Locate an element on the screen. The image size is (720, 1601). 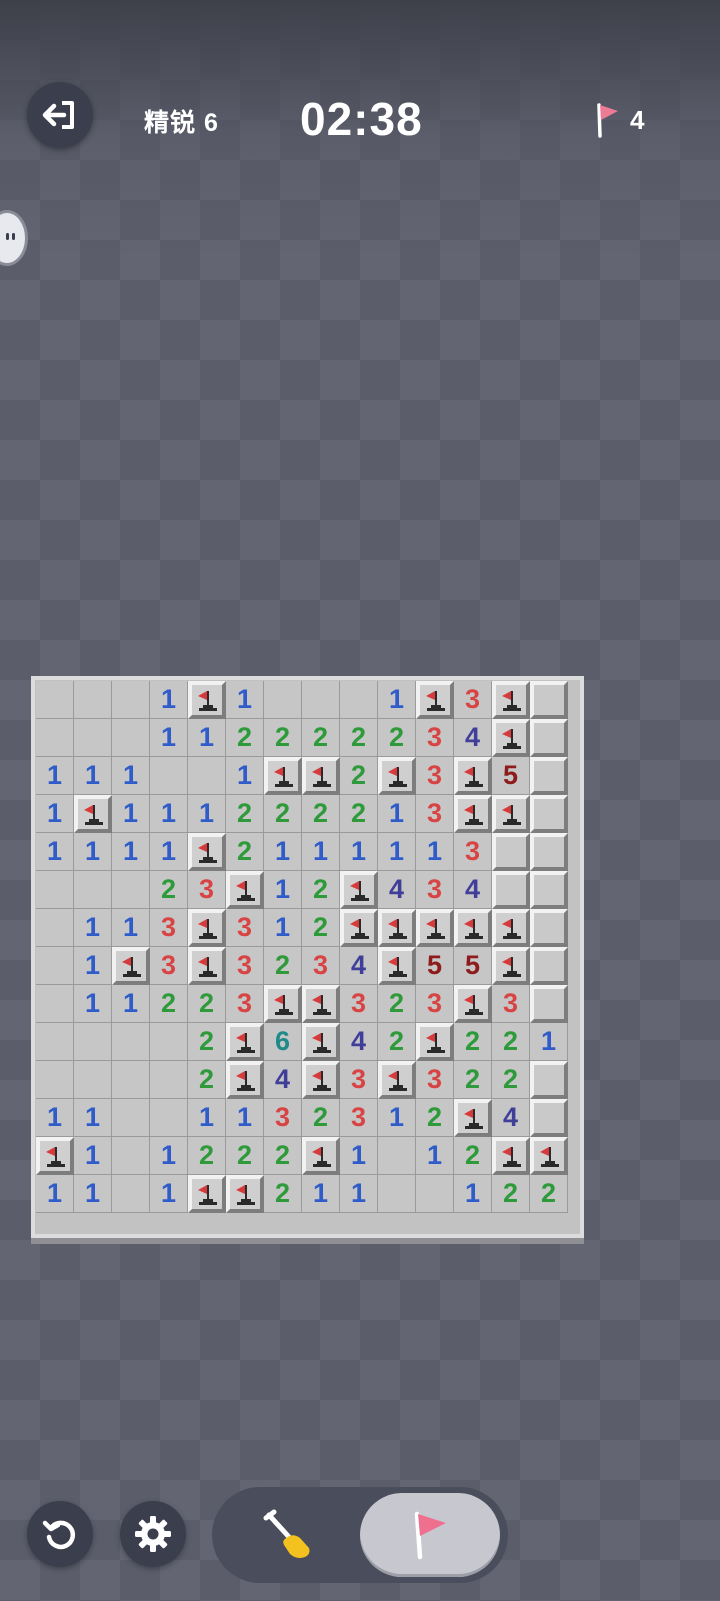
settings-button is located at coordinates (153, 1534).